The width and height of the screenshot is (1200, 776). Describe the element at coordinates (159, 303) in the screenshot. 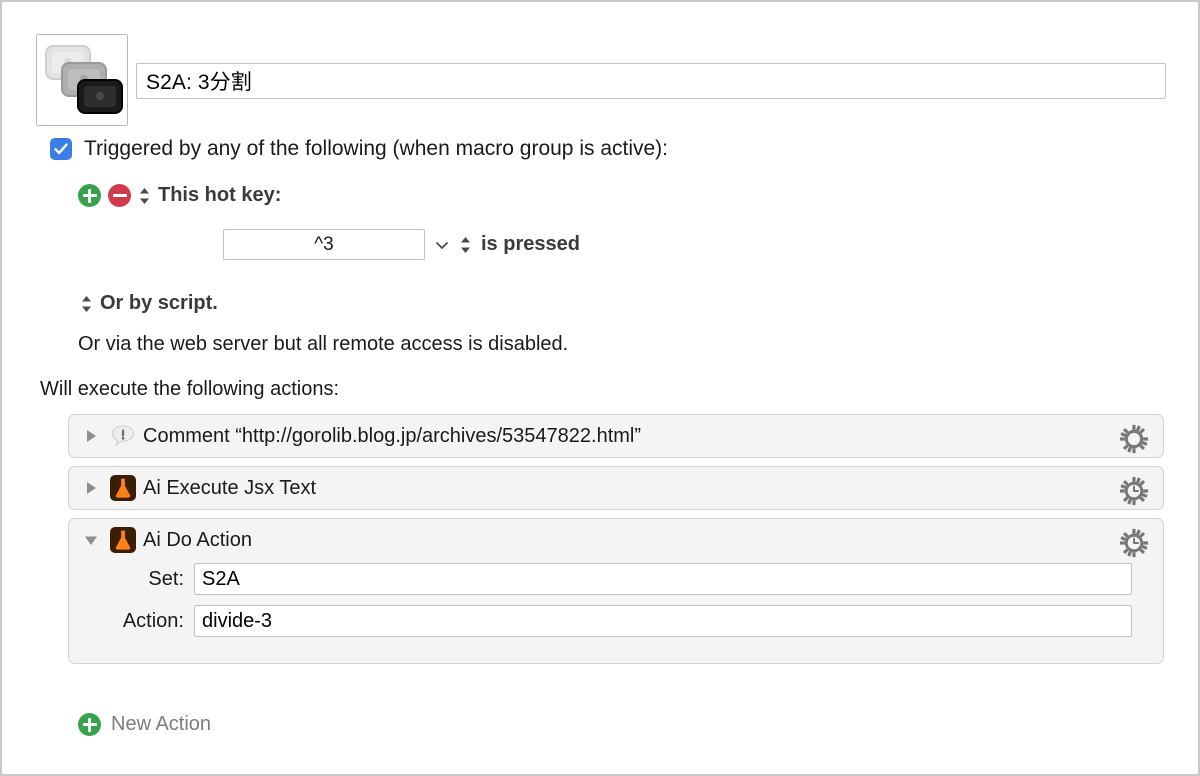

I see `script-trigger-label: Or by script.` at that location.